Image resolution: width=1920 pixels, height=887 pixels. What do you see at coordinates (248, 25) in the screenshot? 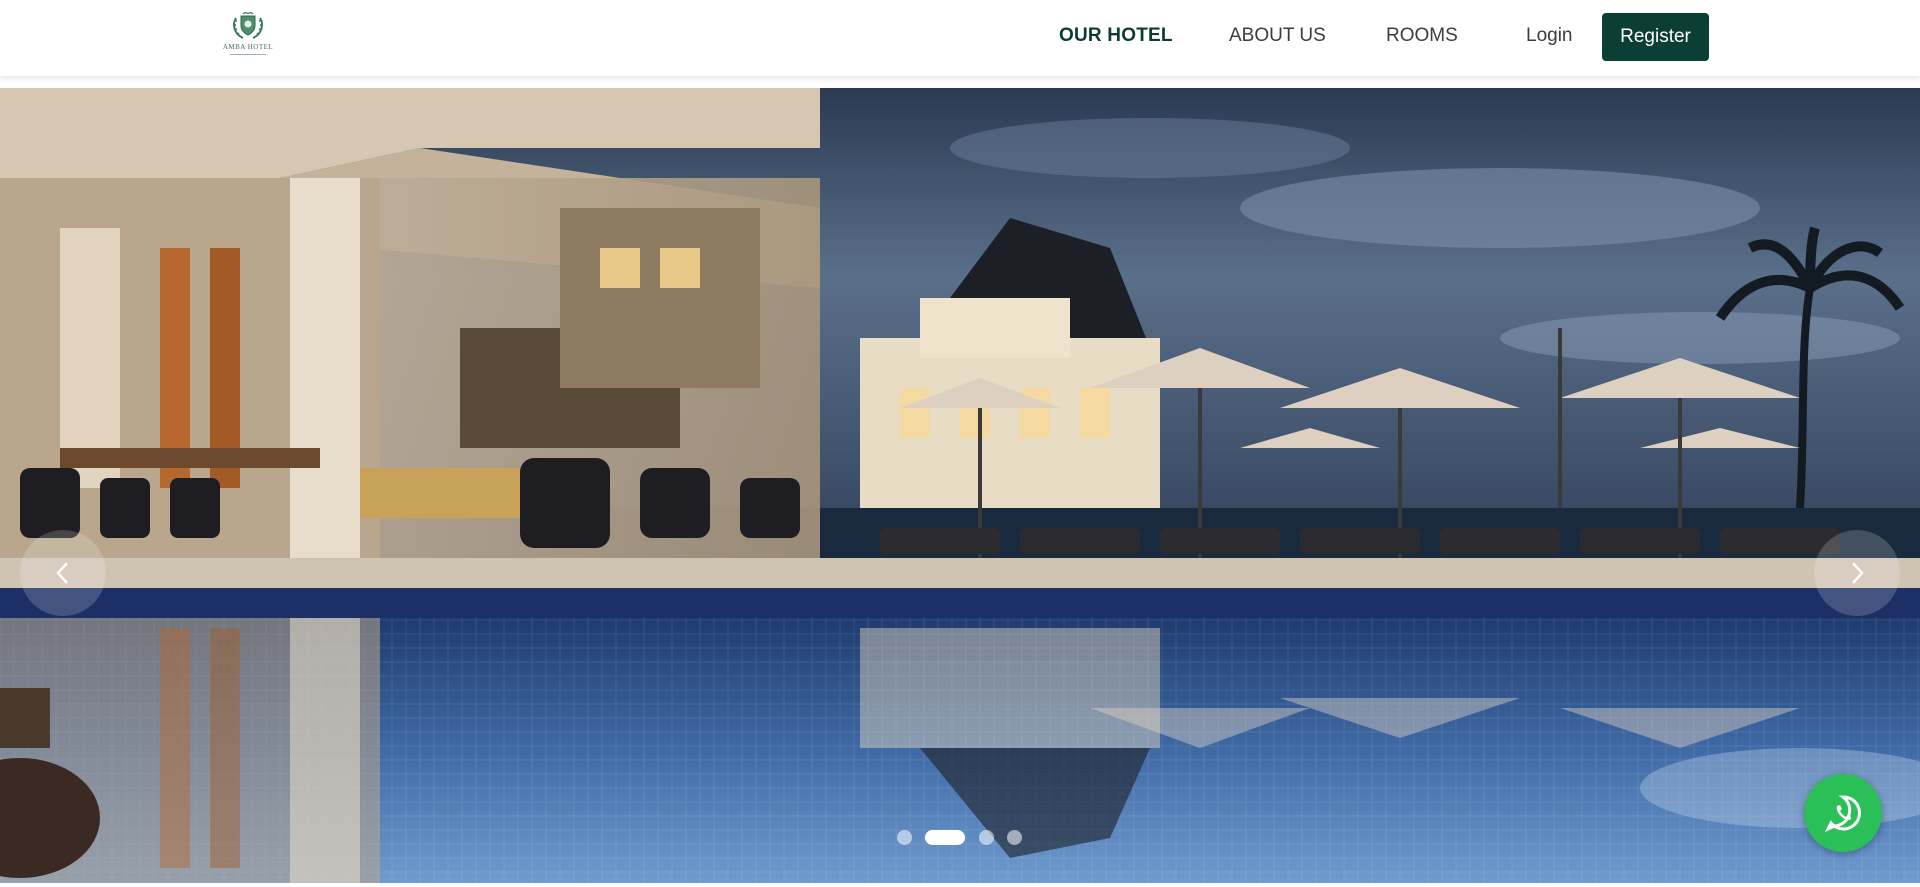
I see `crest-logo-icon` at bounding box center [248, 25].